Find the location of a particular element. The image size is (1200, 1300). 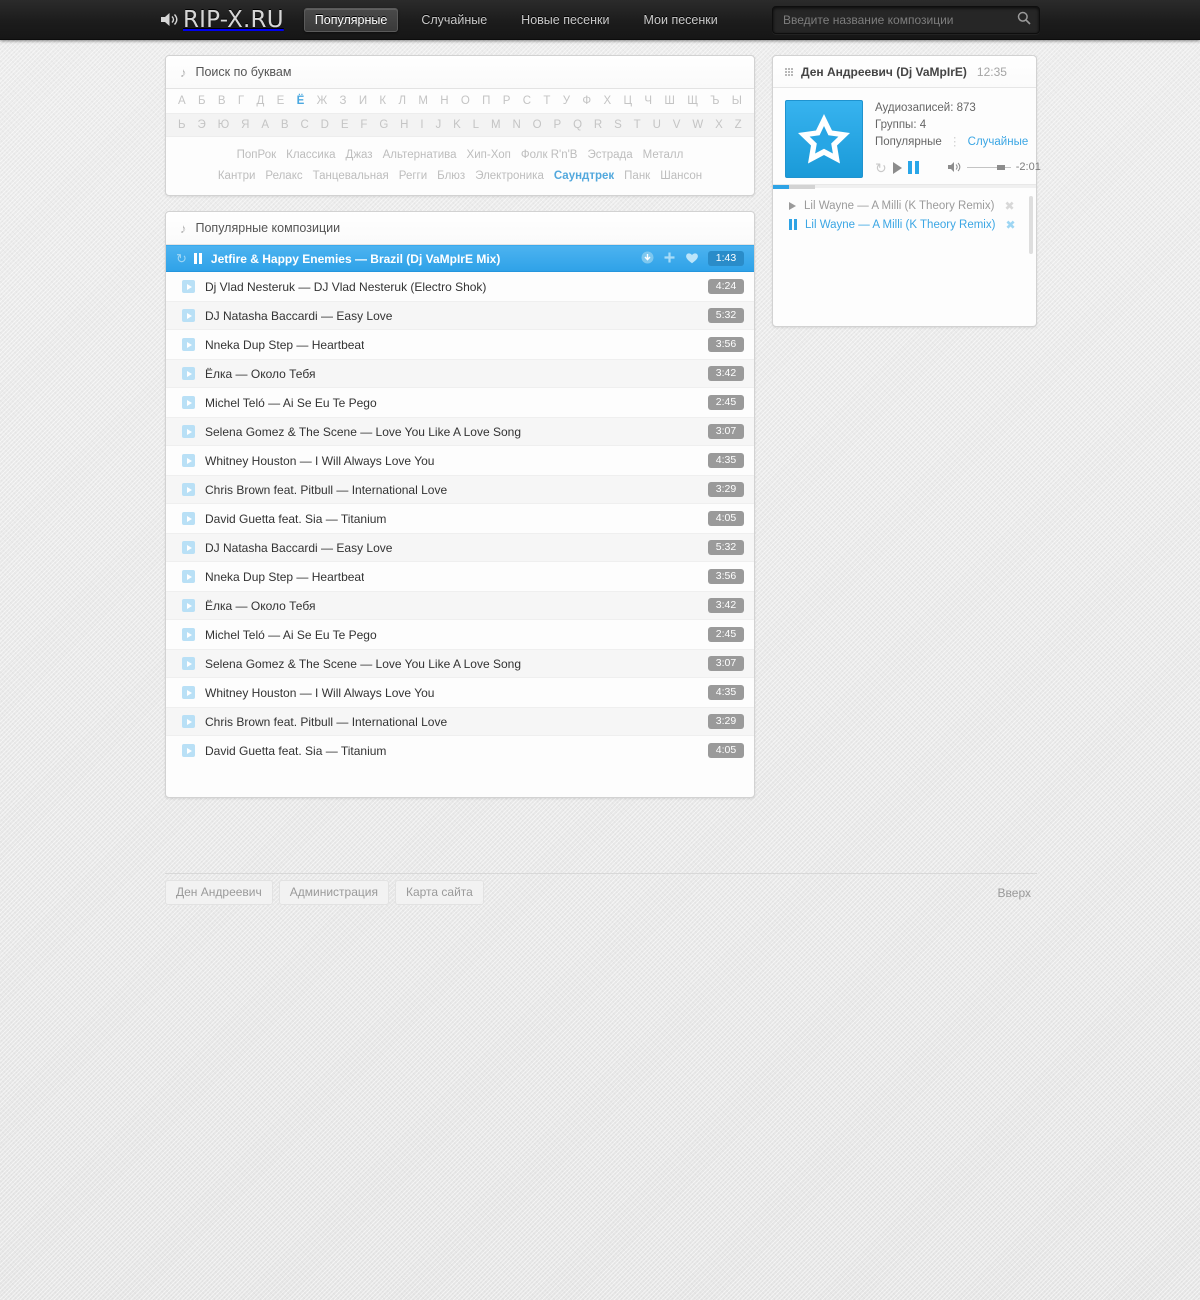

letter-cyrillic-4: Д is located at coordinates (260, 101).